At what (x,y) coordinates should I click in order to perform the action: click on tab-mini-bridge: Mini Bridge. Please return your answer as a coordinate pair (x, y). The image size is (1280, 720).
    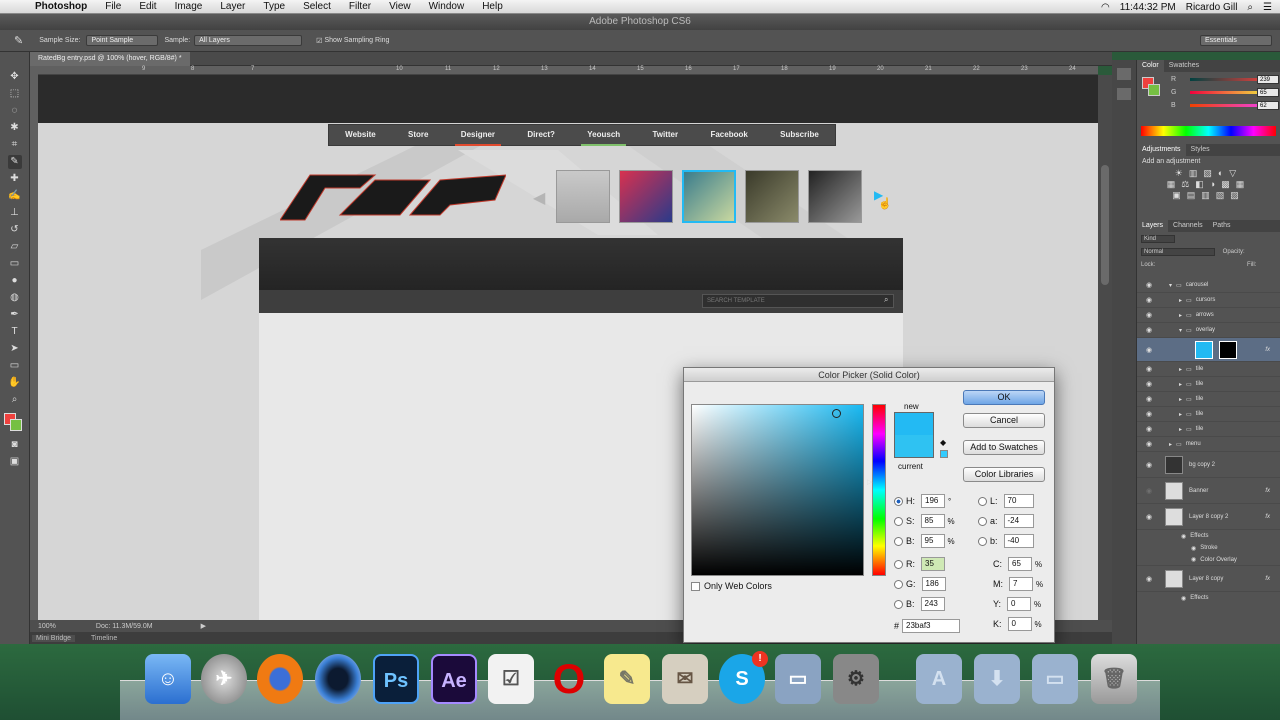
    Looking at the image, I should click on (54, 638).